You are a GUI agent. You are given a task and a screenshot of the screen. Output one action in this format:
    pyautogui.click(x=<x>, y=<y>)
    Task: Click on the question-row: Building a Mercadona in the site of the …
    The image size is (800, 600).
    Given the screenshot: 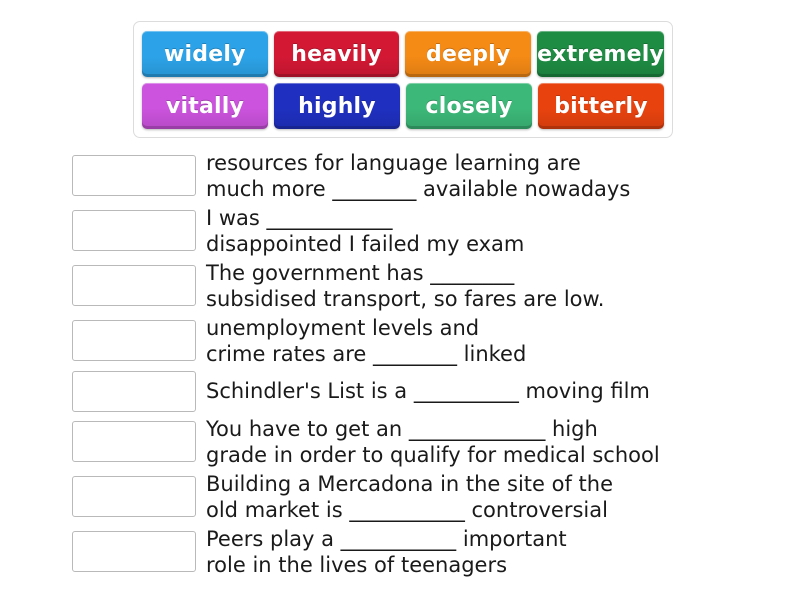 What is the action you would take?
    pyautogui.click(x=400, y=496)
    